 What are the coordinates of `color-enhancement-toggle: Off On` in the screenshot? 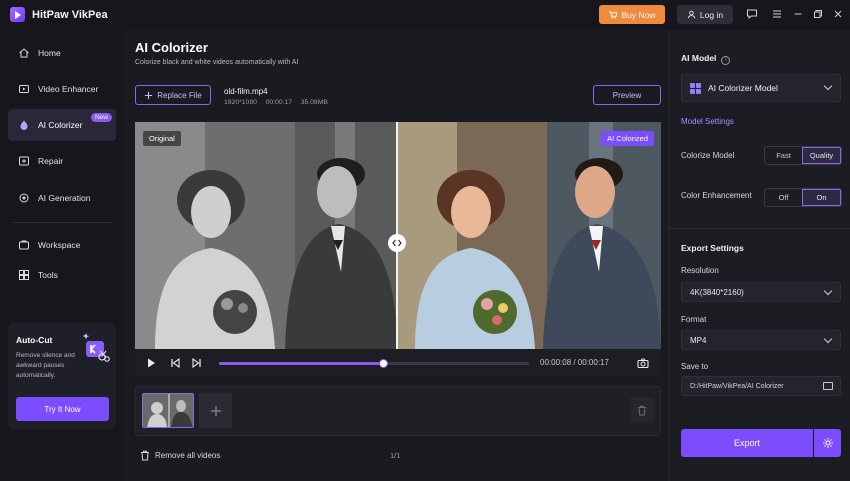 It's located at (803, 197).